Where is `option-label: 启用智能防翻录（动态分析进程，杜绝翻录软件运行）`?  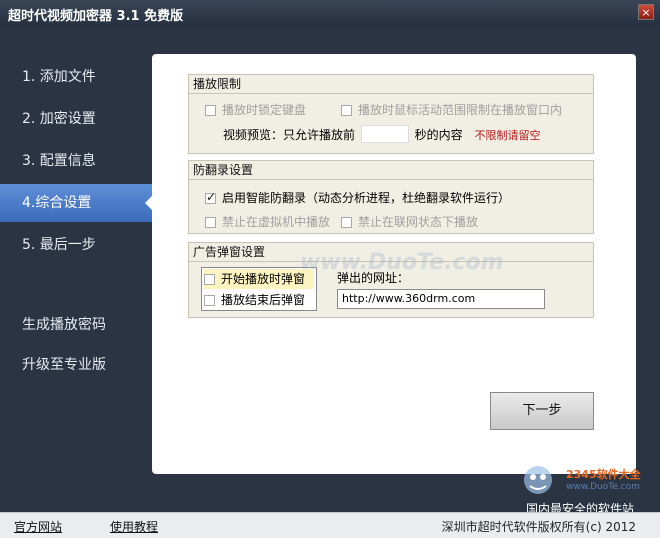
option-label: 启用智能防翻录（动态分析进程，杜绝翻录软件运行） is located at coordinates (366, 198).